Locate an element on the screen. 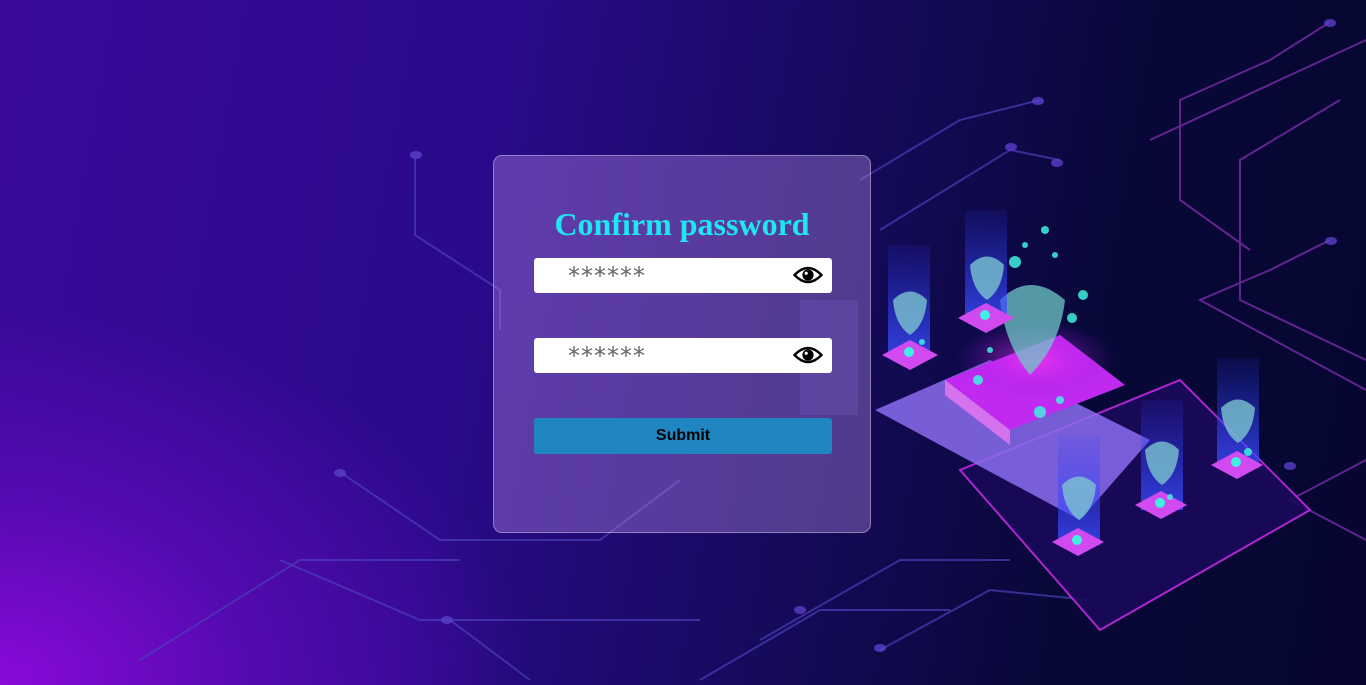  page-title: Confirm password is located at coordinates (682, 224).